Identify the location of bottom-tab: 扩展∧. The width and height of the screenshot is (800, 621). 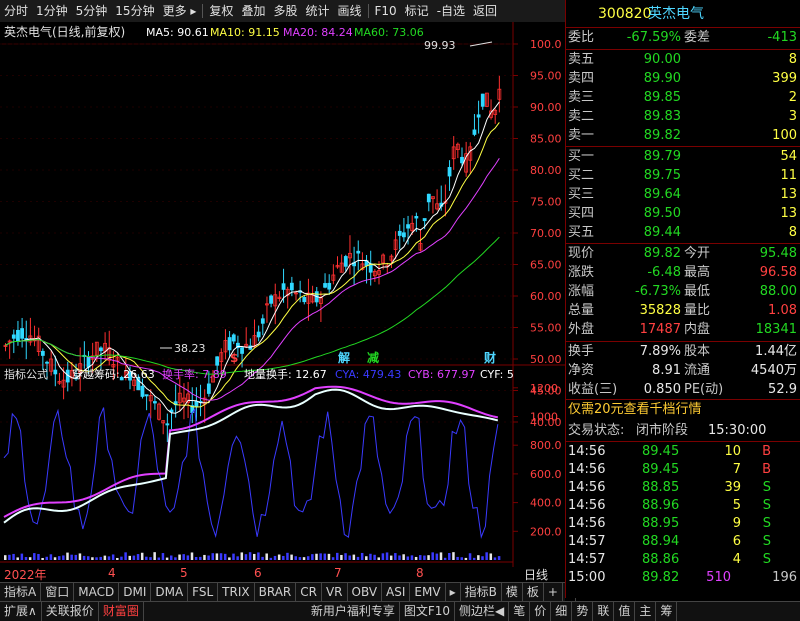
(21, 611).